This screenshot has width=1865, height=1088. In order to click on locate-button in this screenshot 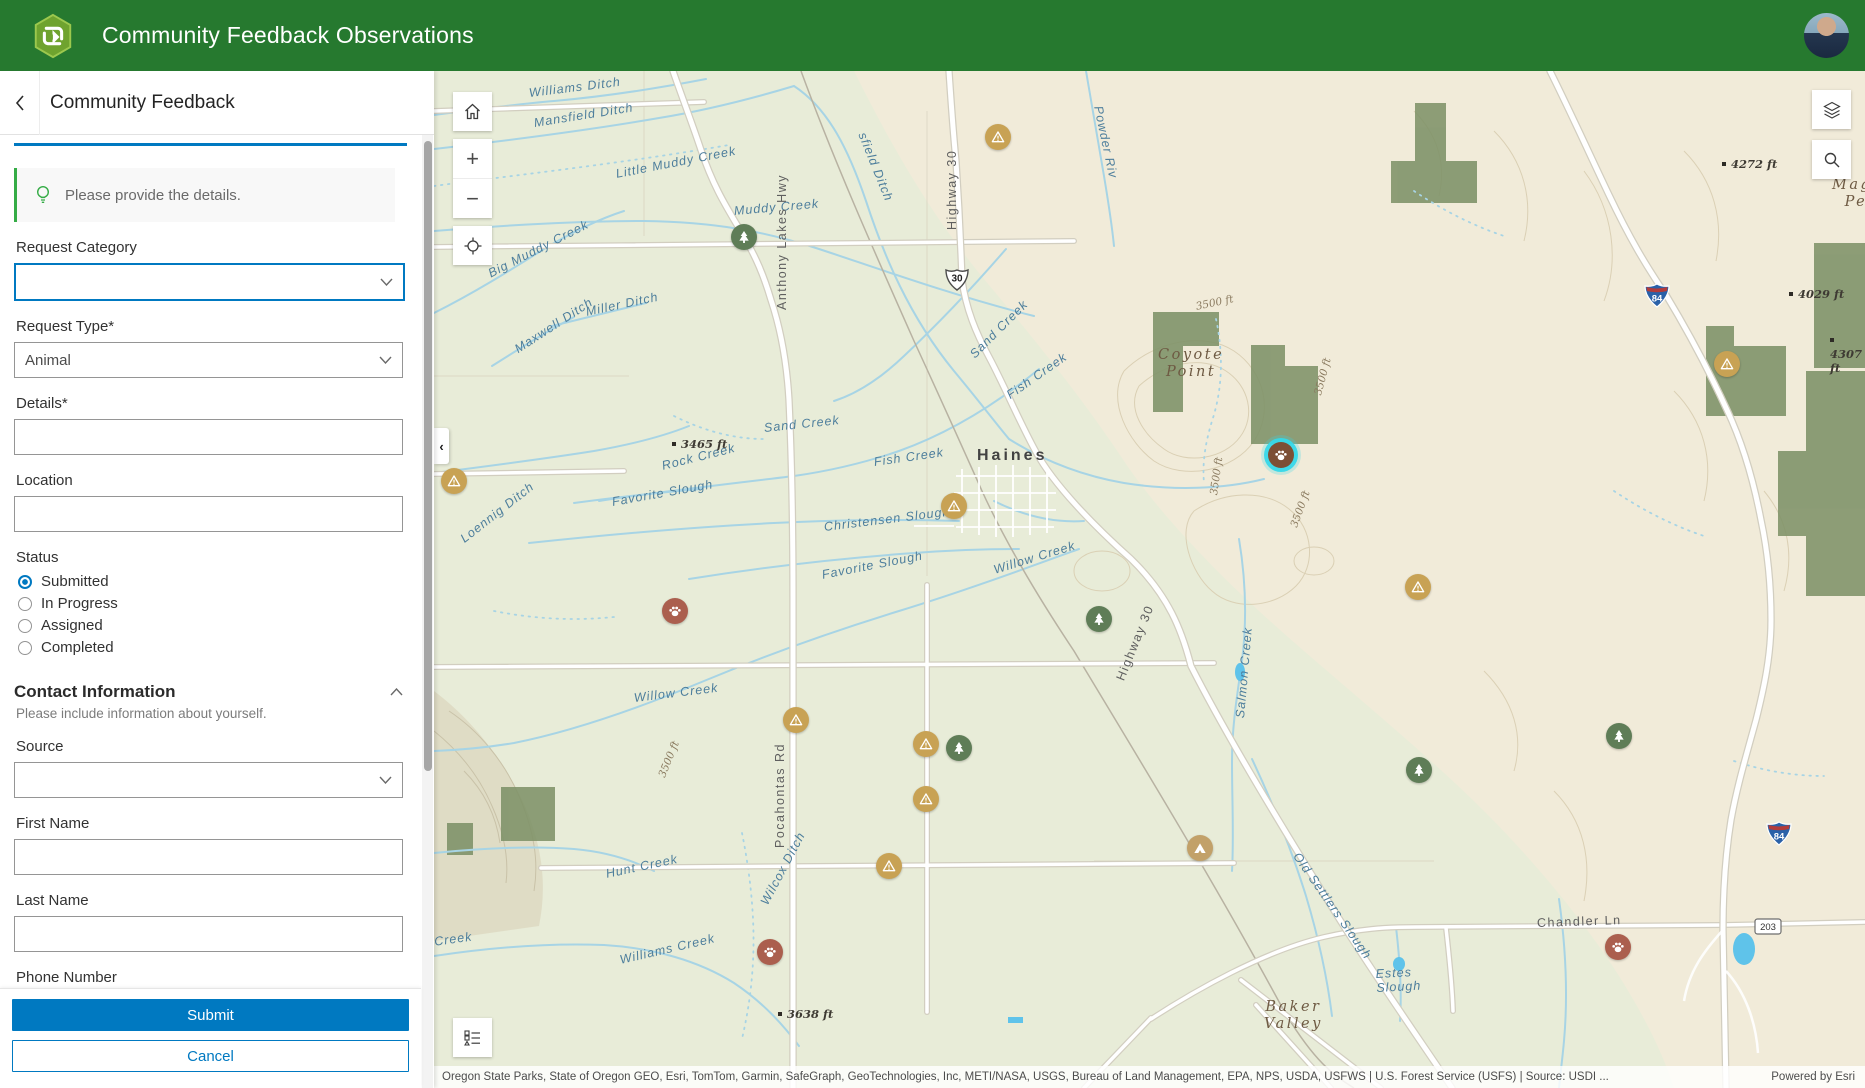, I will do `click(472, 245)`.